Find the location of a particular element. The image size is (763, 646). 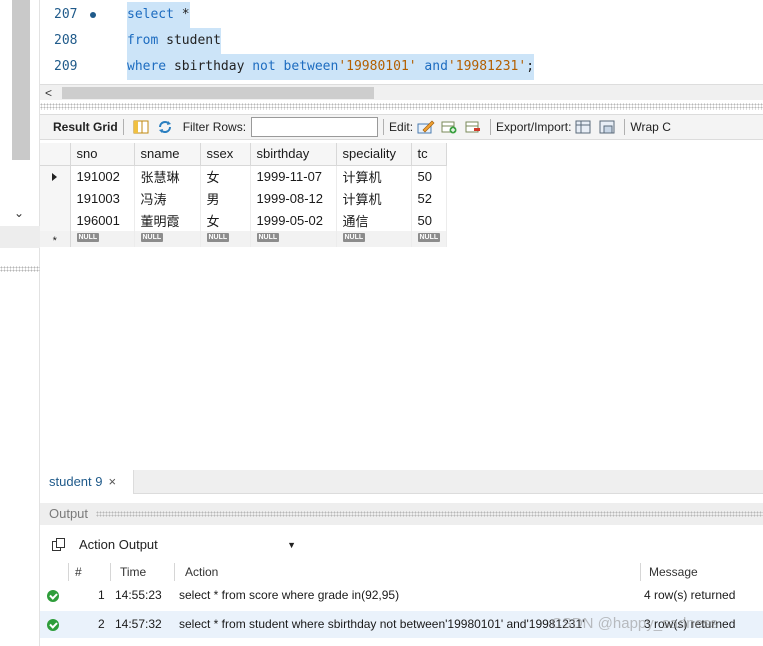

table-row: 196001 董明霞 女 1999-05-02 通信 50 is located at coordinates (244, 220).